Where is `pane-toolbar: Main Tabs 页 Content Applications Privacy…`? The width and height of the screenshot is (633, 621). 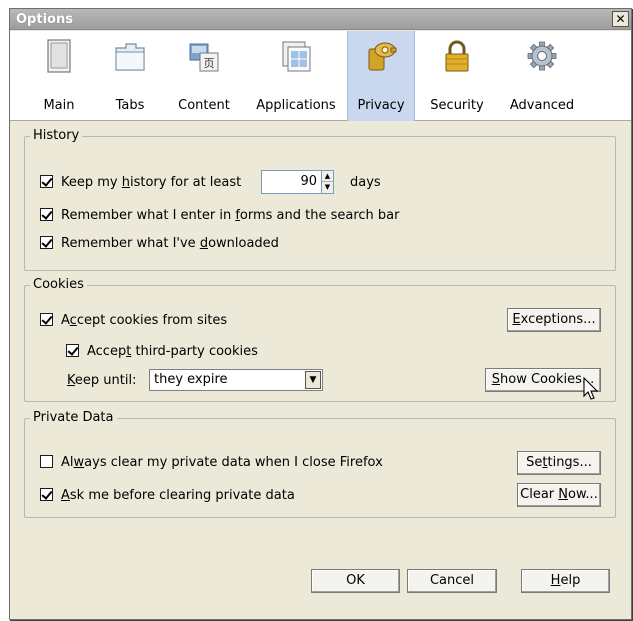
pane-toolbar: Main Tabs 页 Content Applications Privacy… is located at coordinates (320, 76).